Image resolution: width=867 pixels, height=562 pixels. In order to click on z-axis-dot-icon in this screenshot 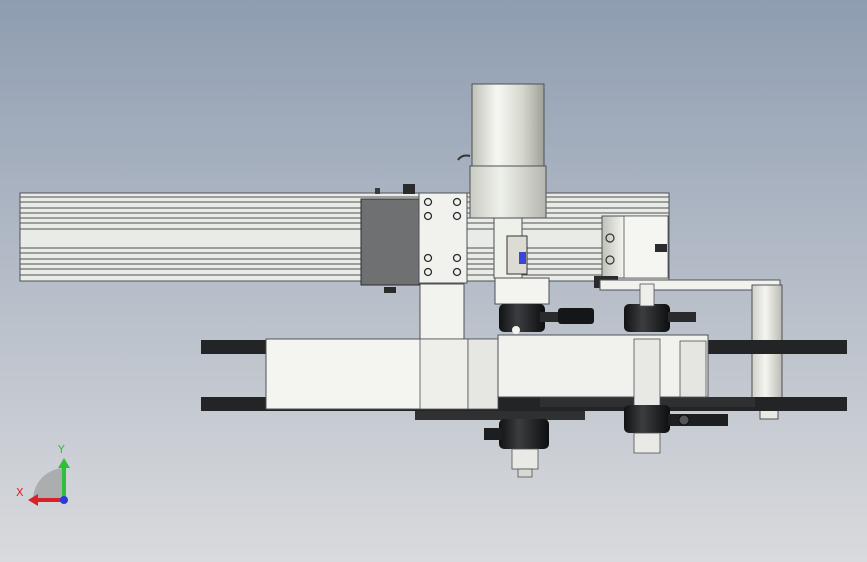, I will do `click(64, 500)`.